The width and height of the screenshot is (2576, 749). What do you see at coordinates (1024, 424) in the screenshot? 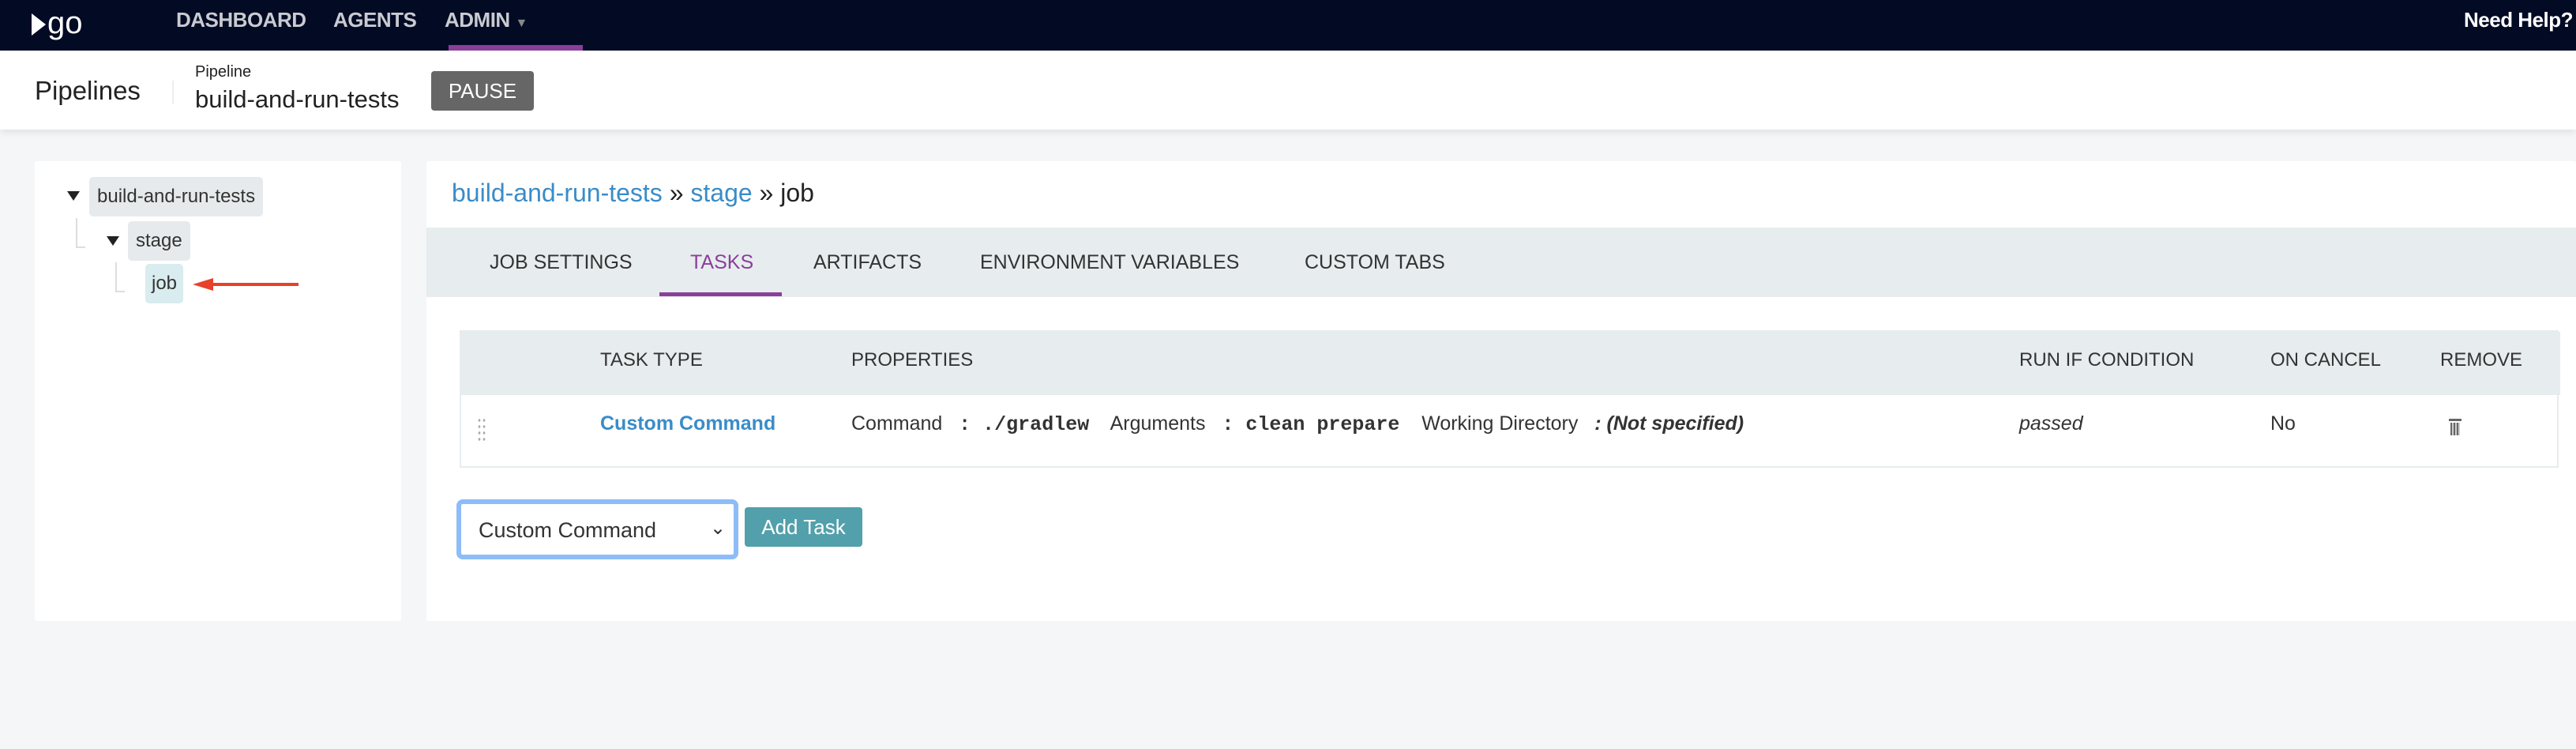
I see `command-value: : ./gradlew` at bounding box center [1024, 424].